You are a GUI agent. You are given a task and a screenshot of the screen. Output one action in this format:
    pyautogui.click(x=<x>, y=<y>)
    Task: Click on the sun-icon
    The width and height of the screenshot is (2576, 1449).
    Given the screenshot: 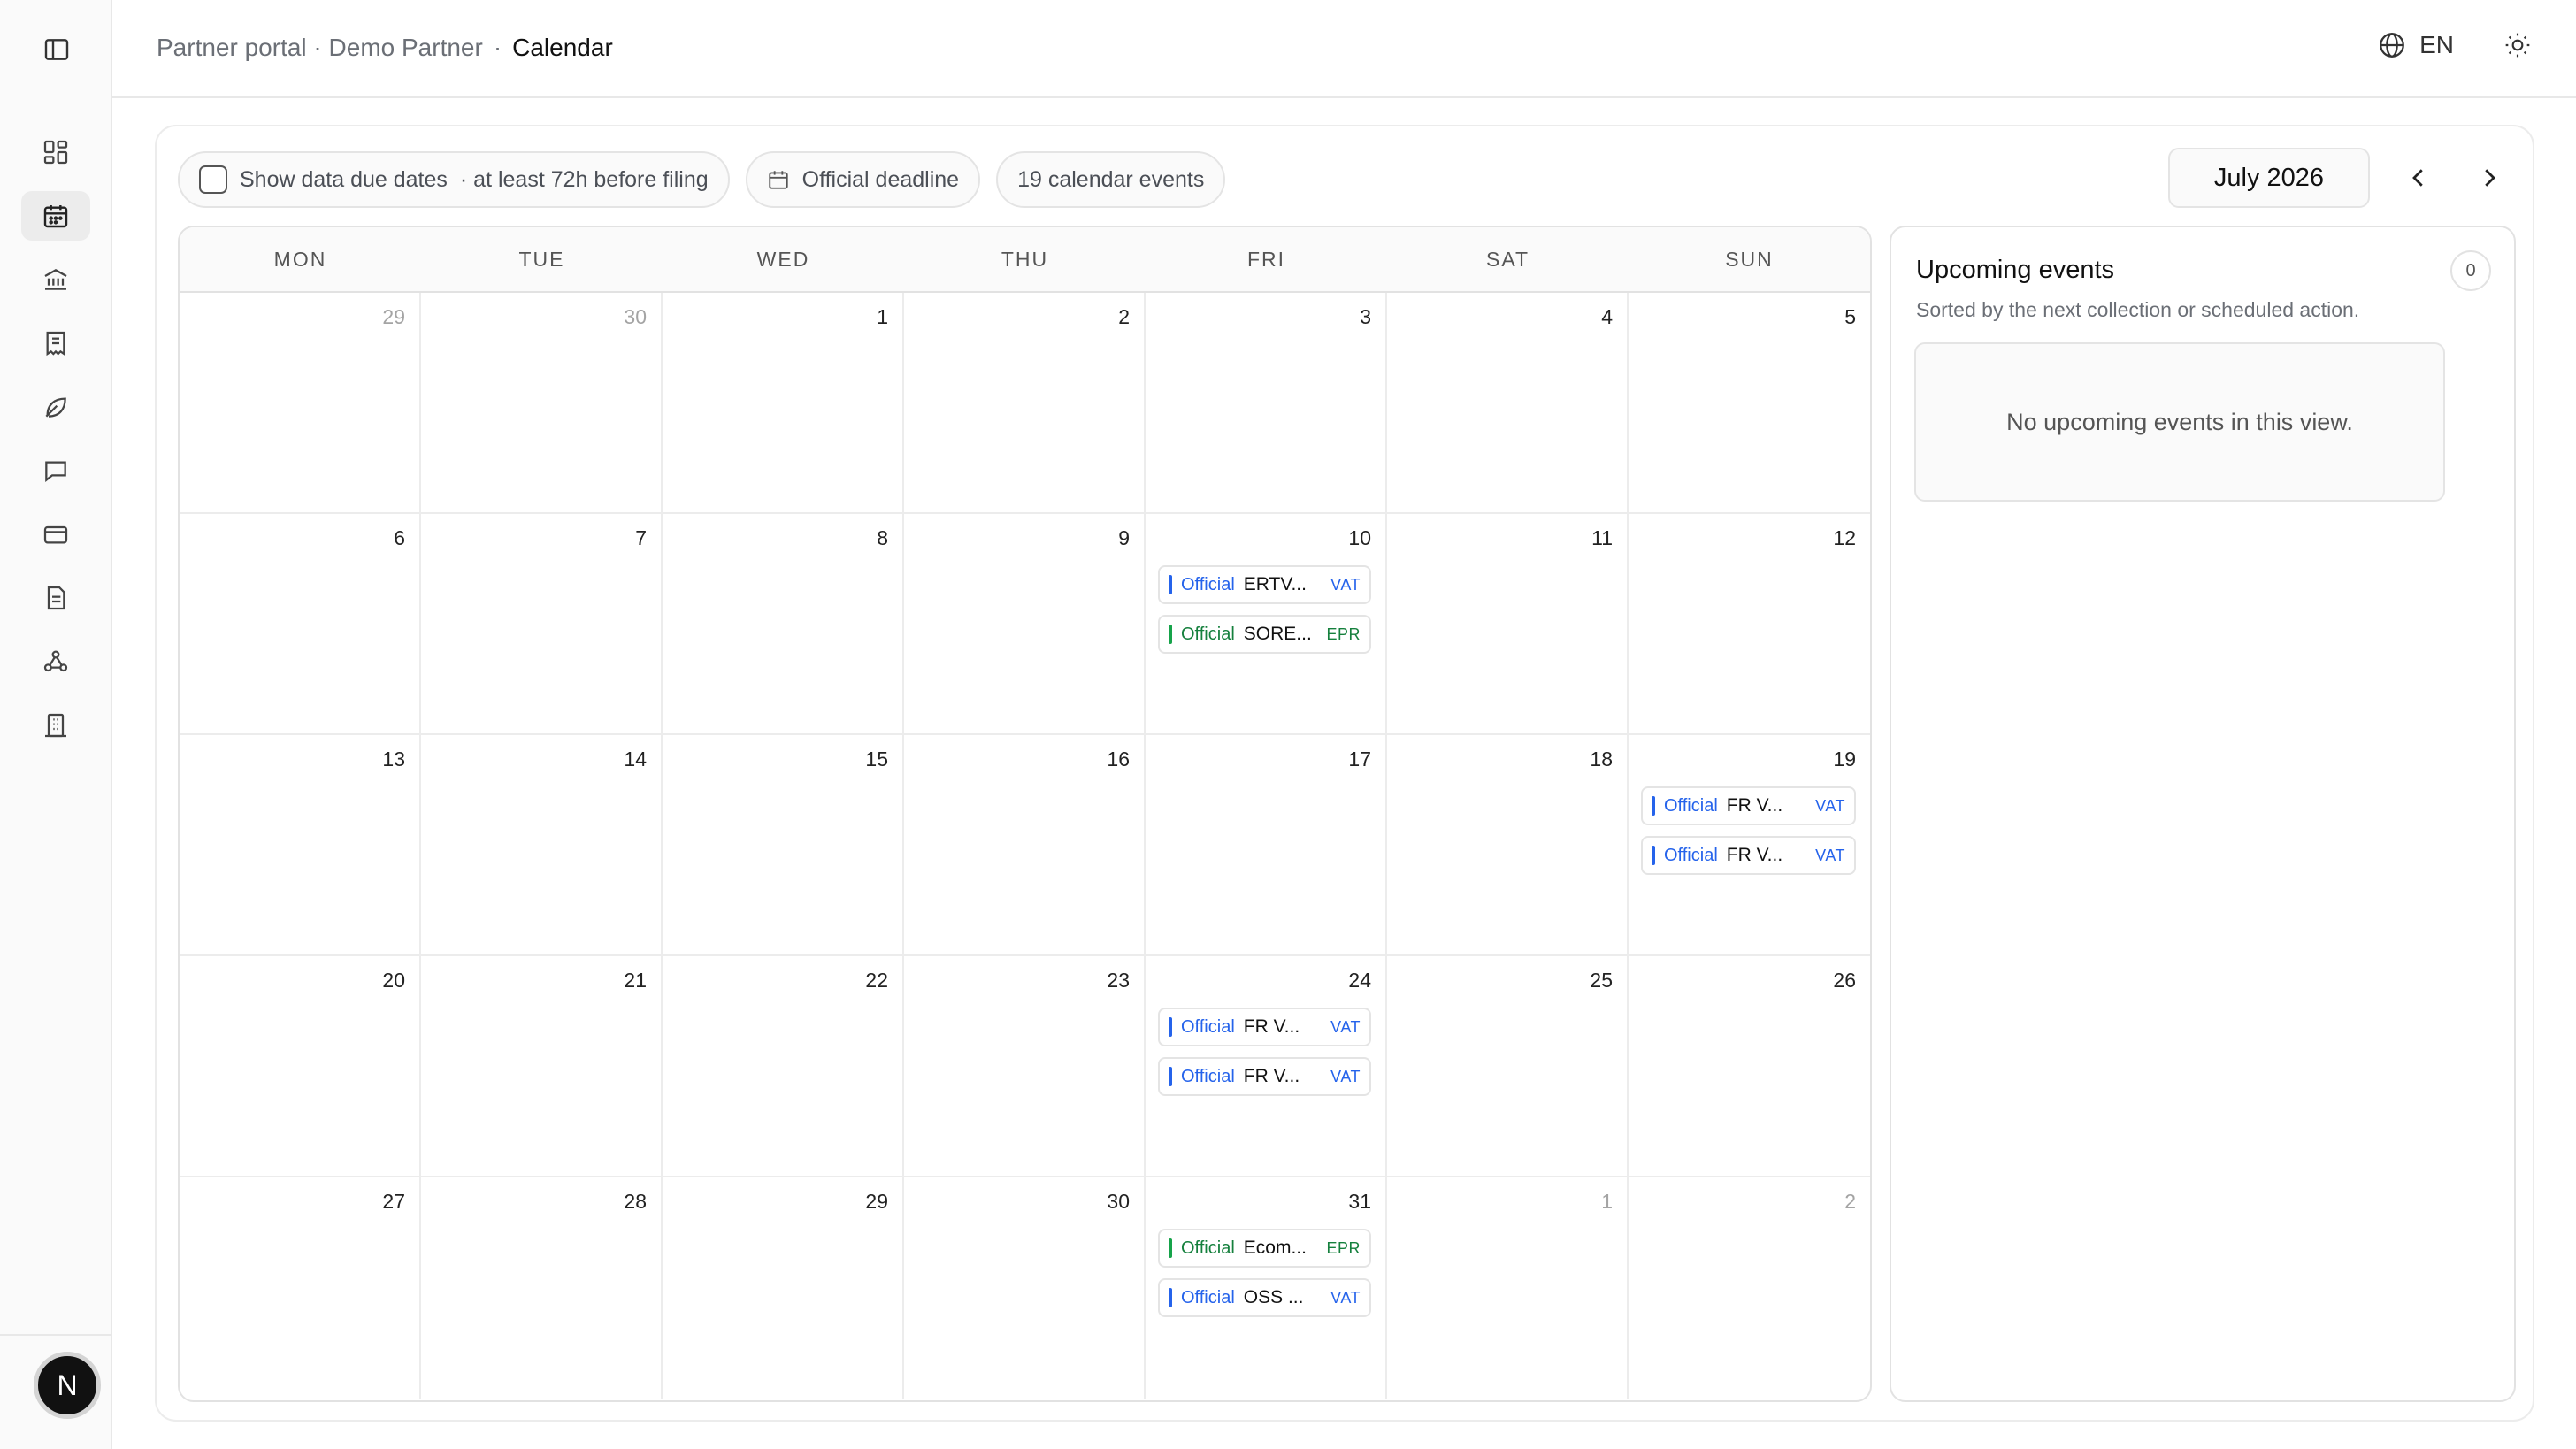 What is the action you would take?
    pyautogui.click(x=2517, y=45)
    